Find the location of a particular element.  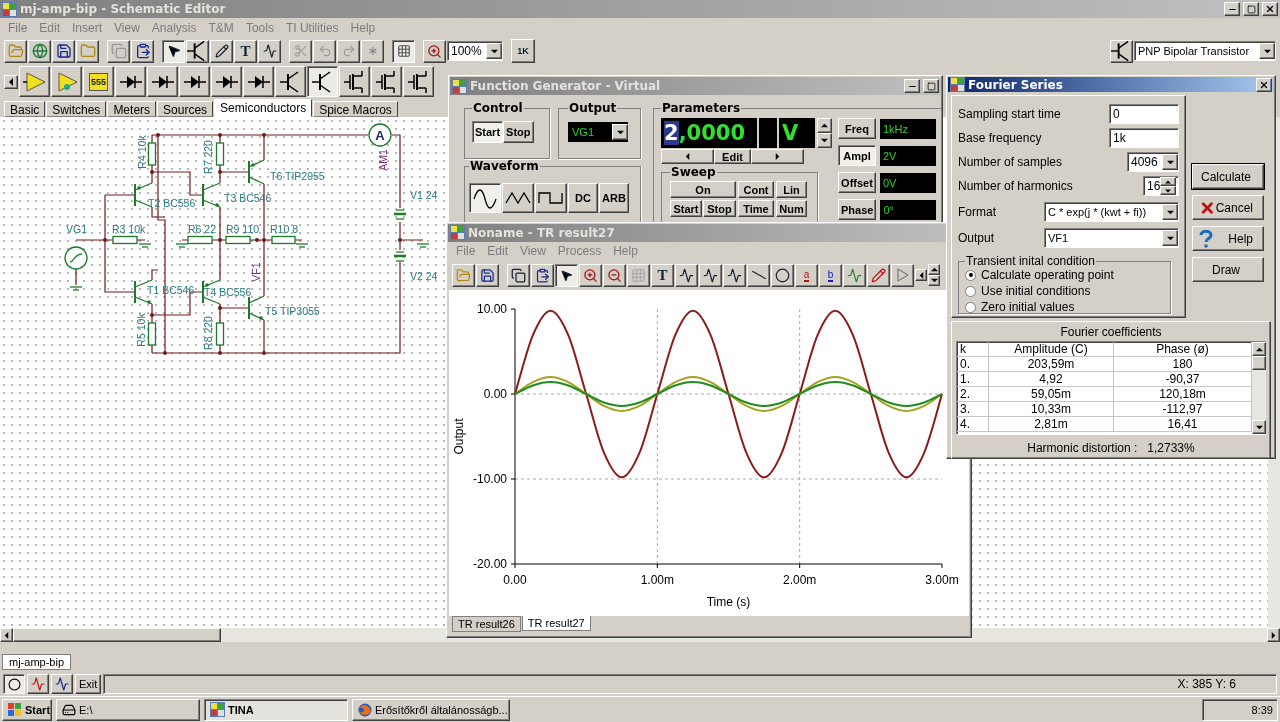

pick-button is located at coordinates (878, 275).